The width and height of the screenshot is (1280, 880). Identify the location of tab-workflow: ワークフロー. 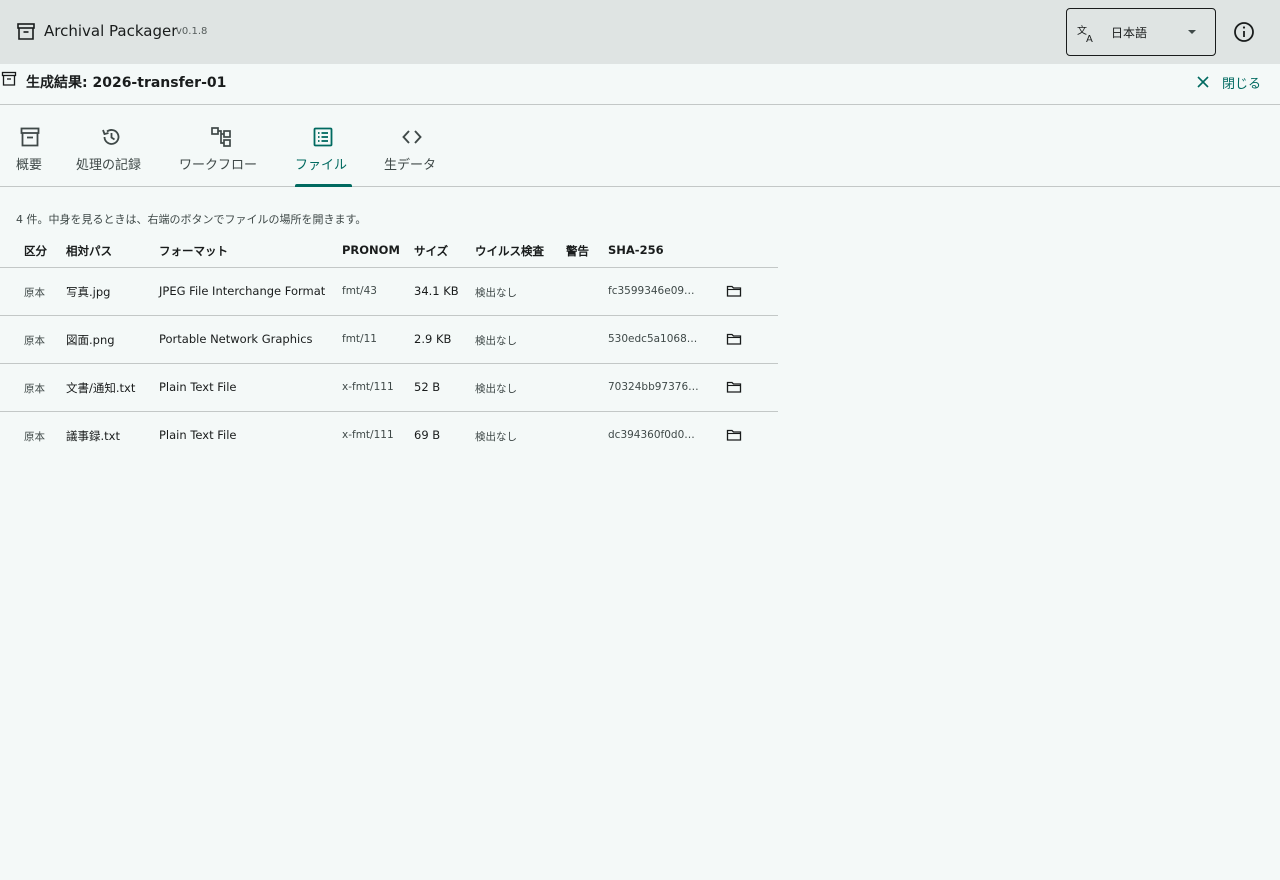
(222, 146).